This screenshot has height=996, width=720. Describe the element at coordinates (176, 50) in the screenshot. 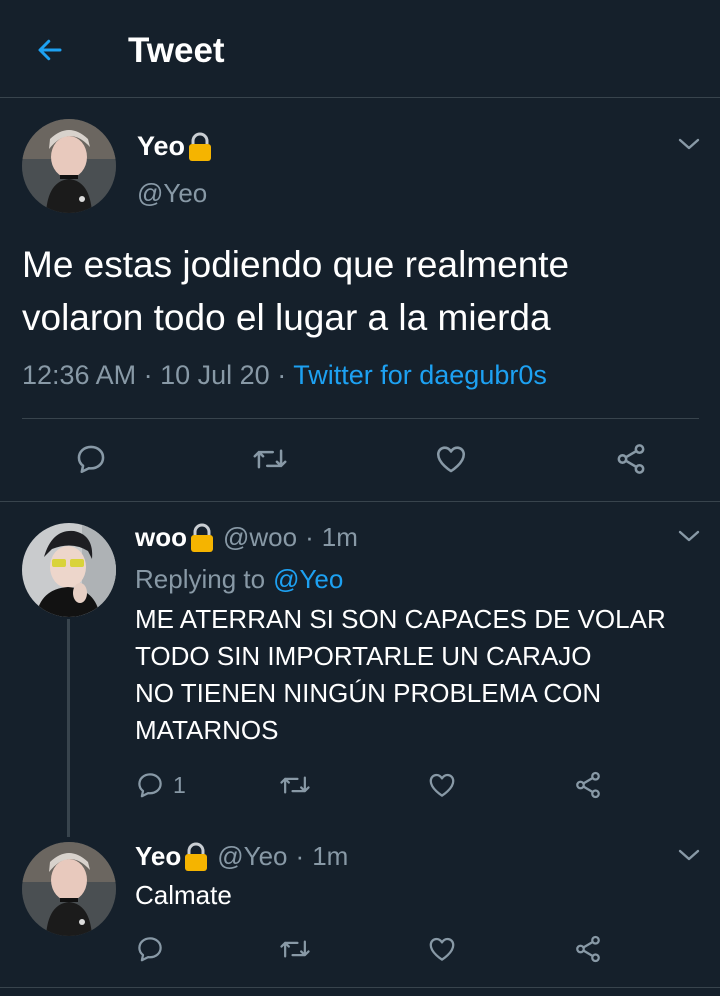

I see `page-title: Tweet` at that location.